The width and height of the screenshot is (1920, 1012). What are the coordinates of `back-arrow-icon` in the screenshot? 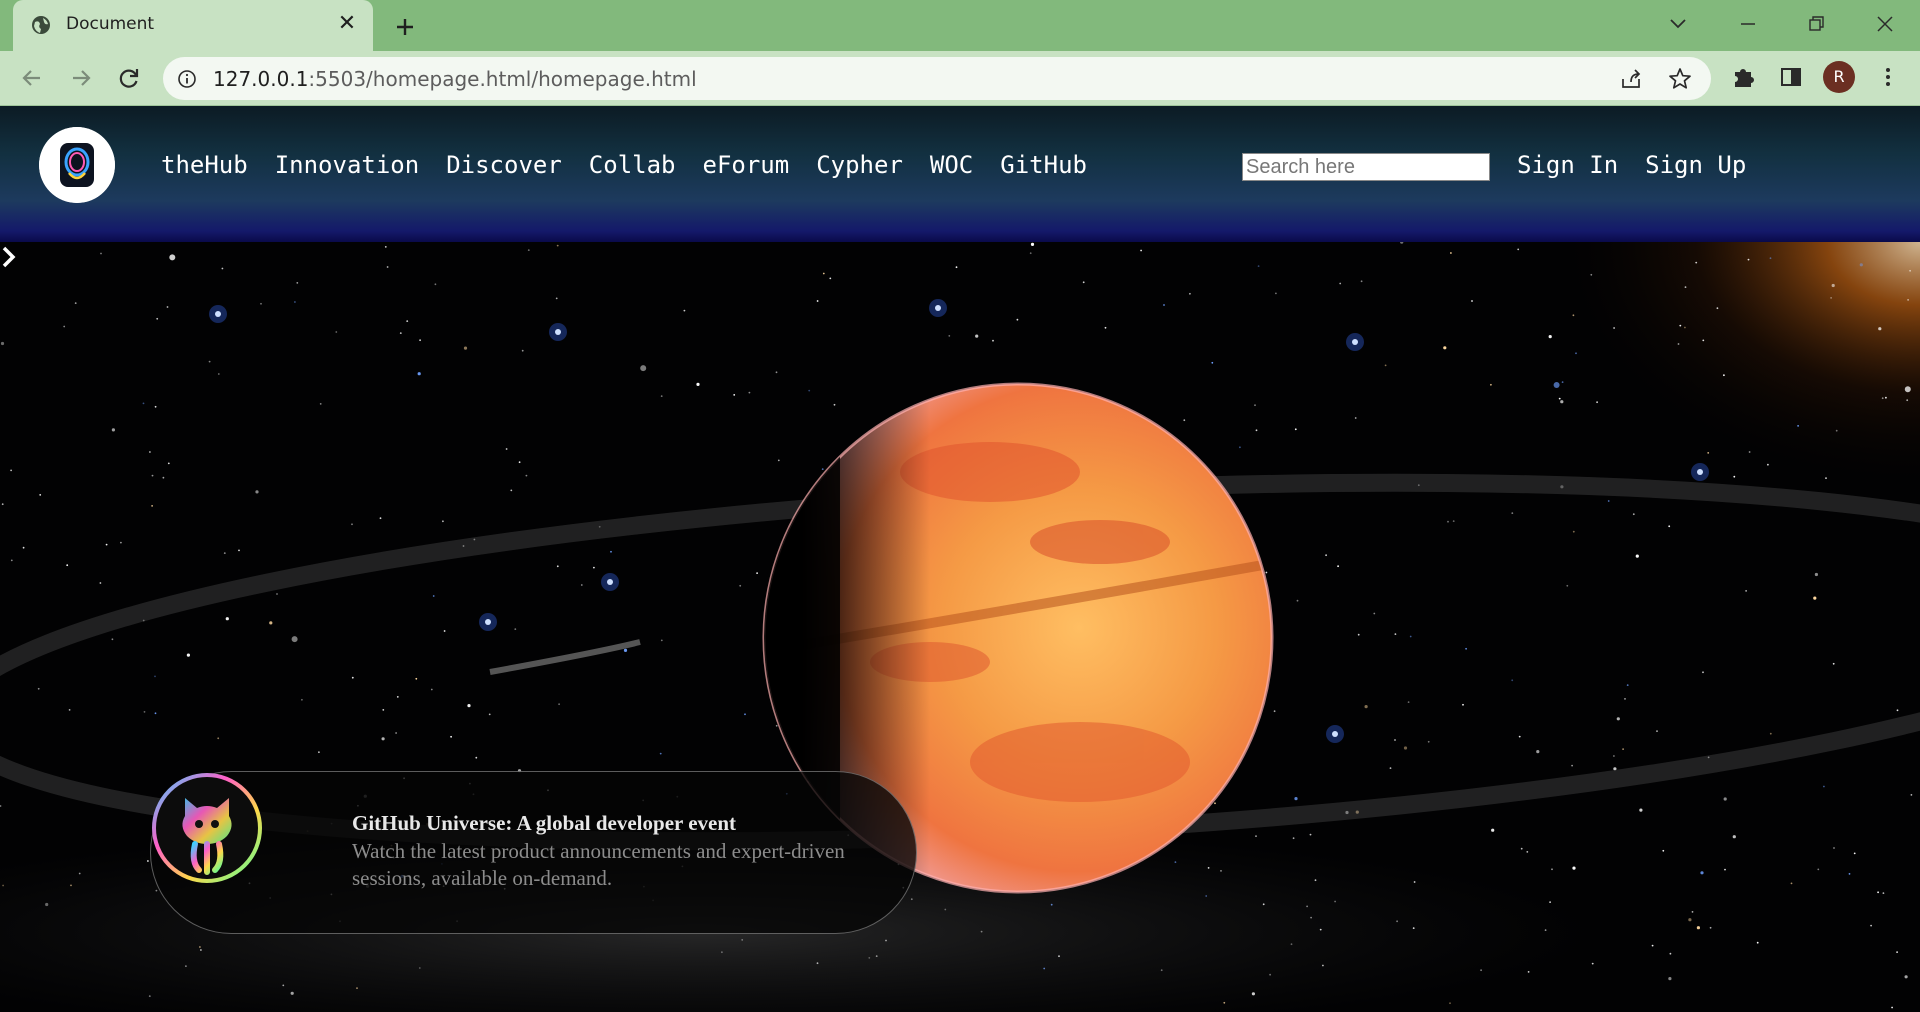 It's located at (32, 78).